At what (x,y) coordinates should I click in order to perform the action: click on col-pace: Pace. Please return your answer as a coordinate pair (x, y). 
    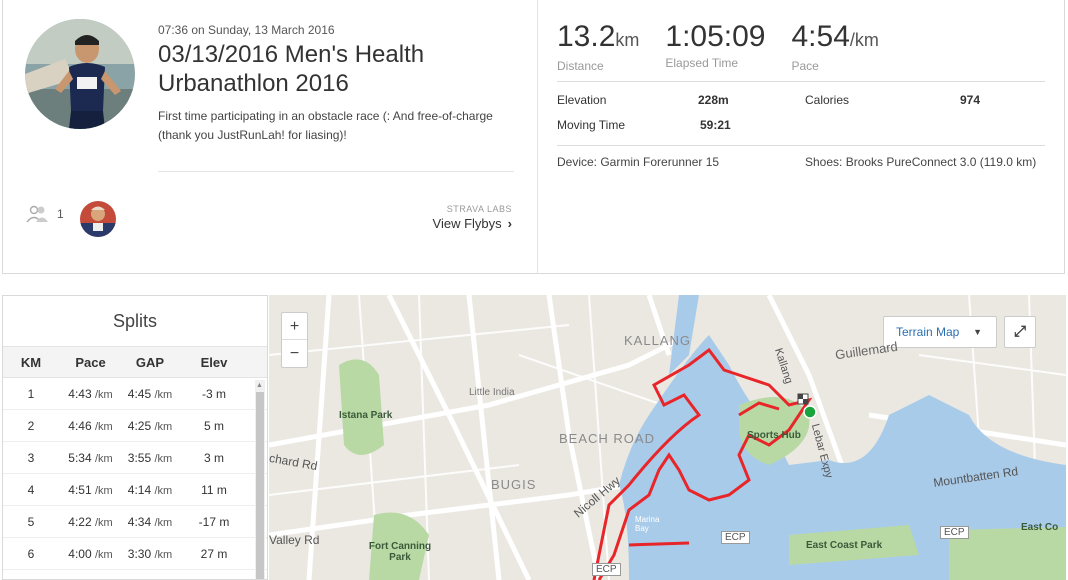
    Looking at the image, I should click on (90, 362).